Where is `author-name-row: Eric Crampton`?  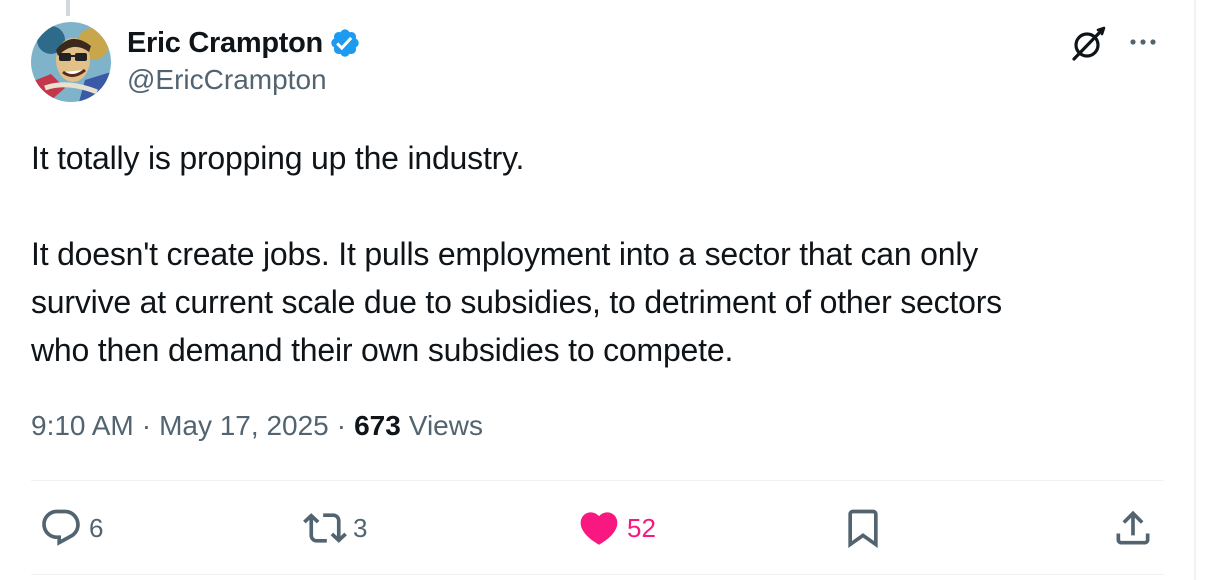 author-name-row: Eric Crampton is located at coordinates (244, 43).